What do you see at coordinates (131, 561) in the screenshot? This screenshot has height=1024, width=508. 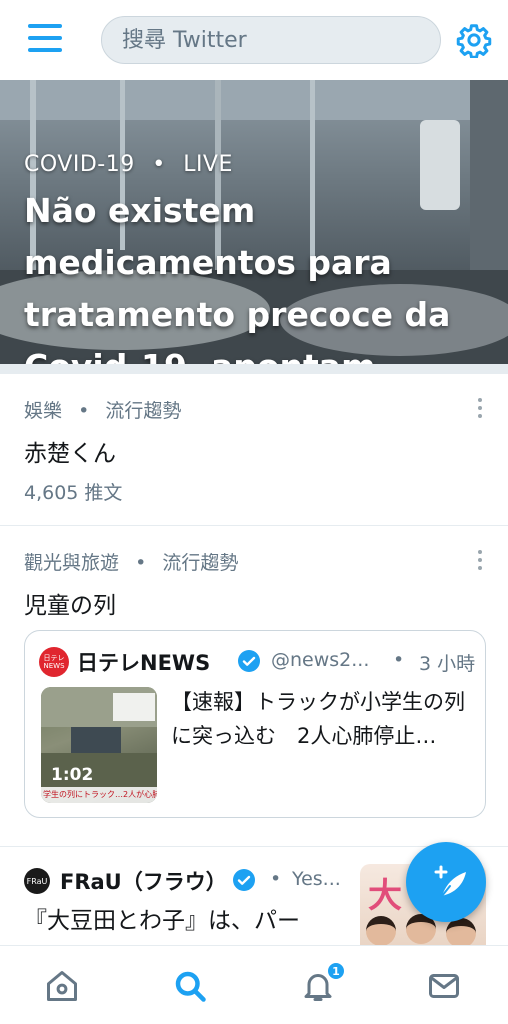 I see `trend-context: 觀光與旅遊 • 流行趨勢` at bounding box center [131, 561].